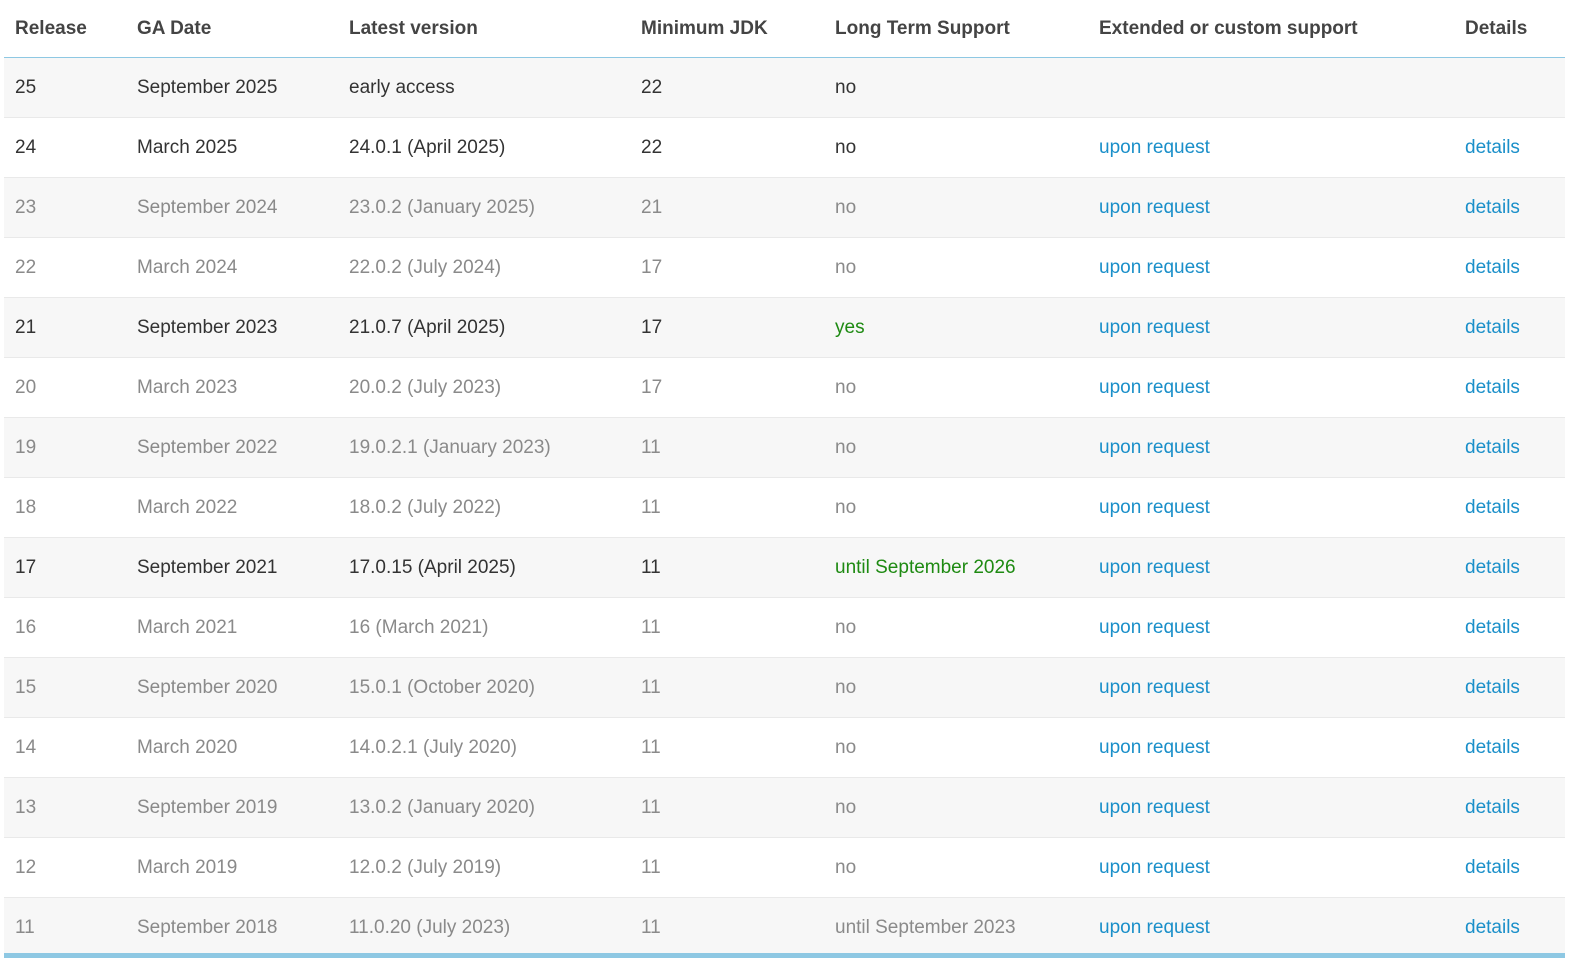 This screenshot has width=1587, height=973. I want to click on release-cell: 25, so click(65, 87).